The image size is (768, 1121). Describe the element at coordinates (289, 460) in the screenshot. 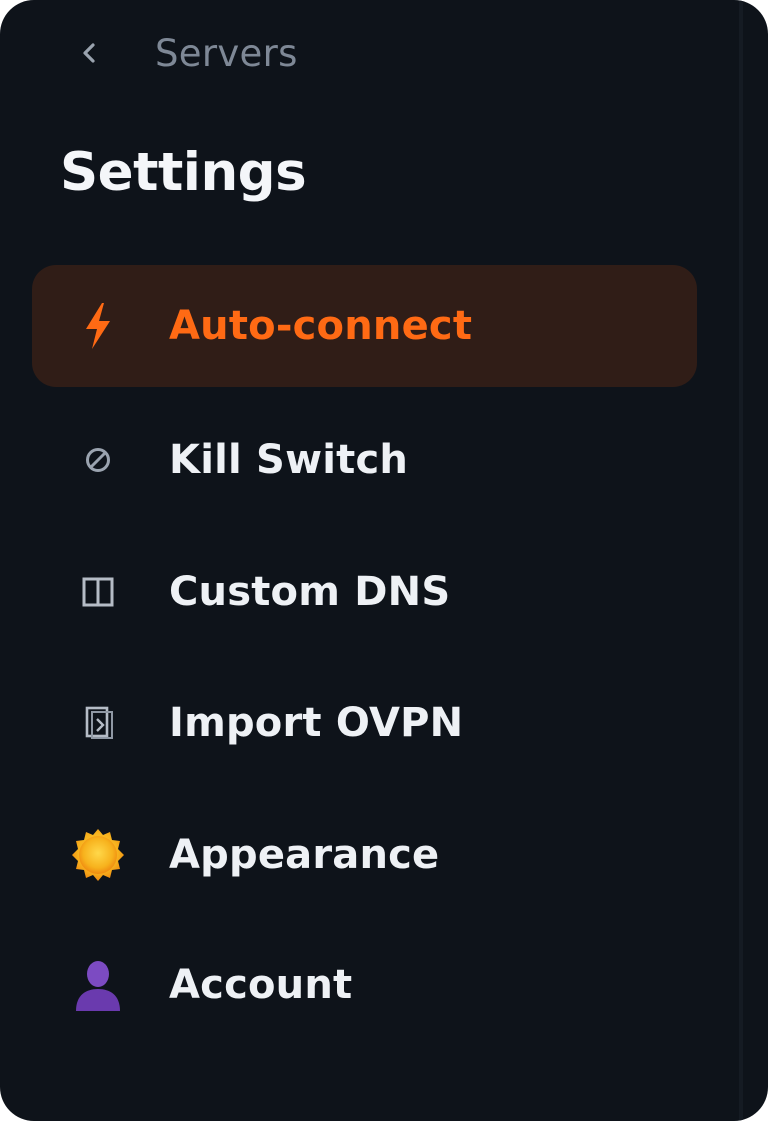

I see `menu-item-label: Kill Switch` at that location.